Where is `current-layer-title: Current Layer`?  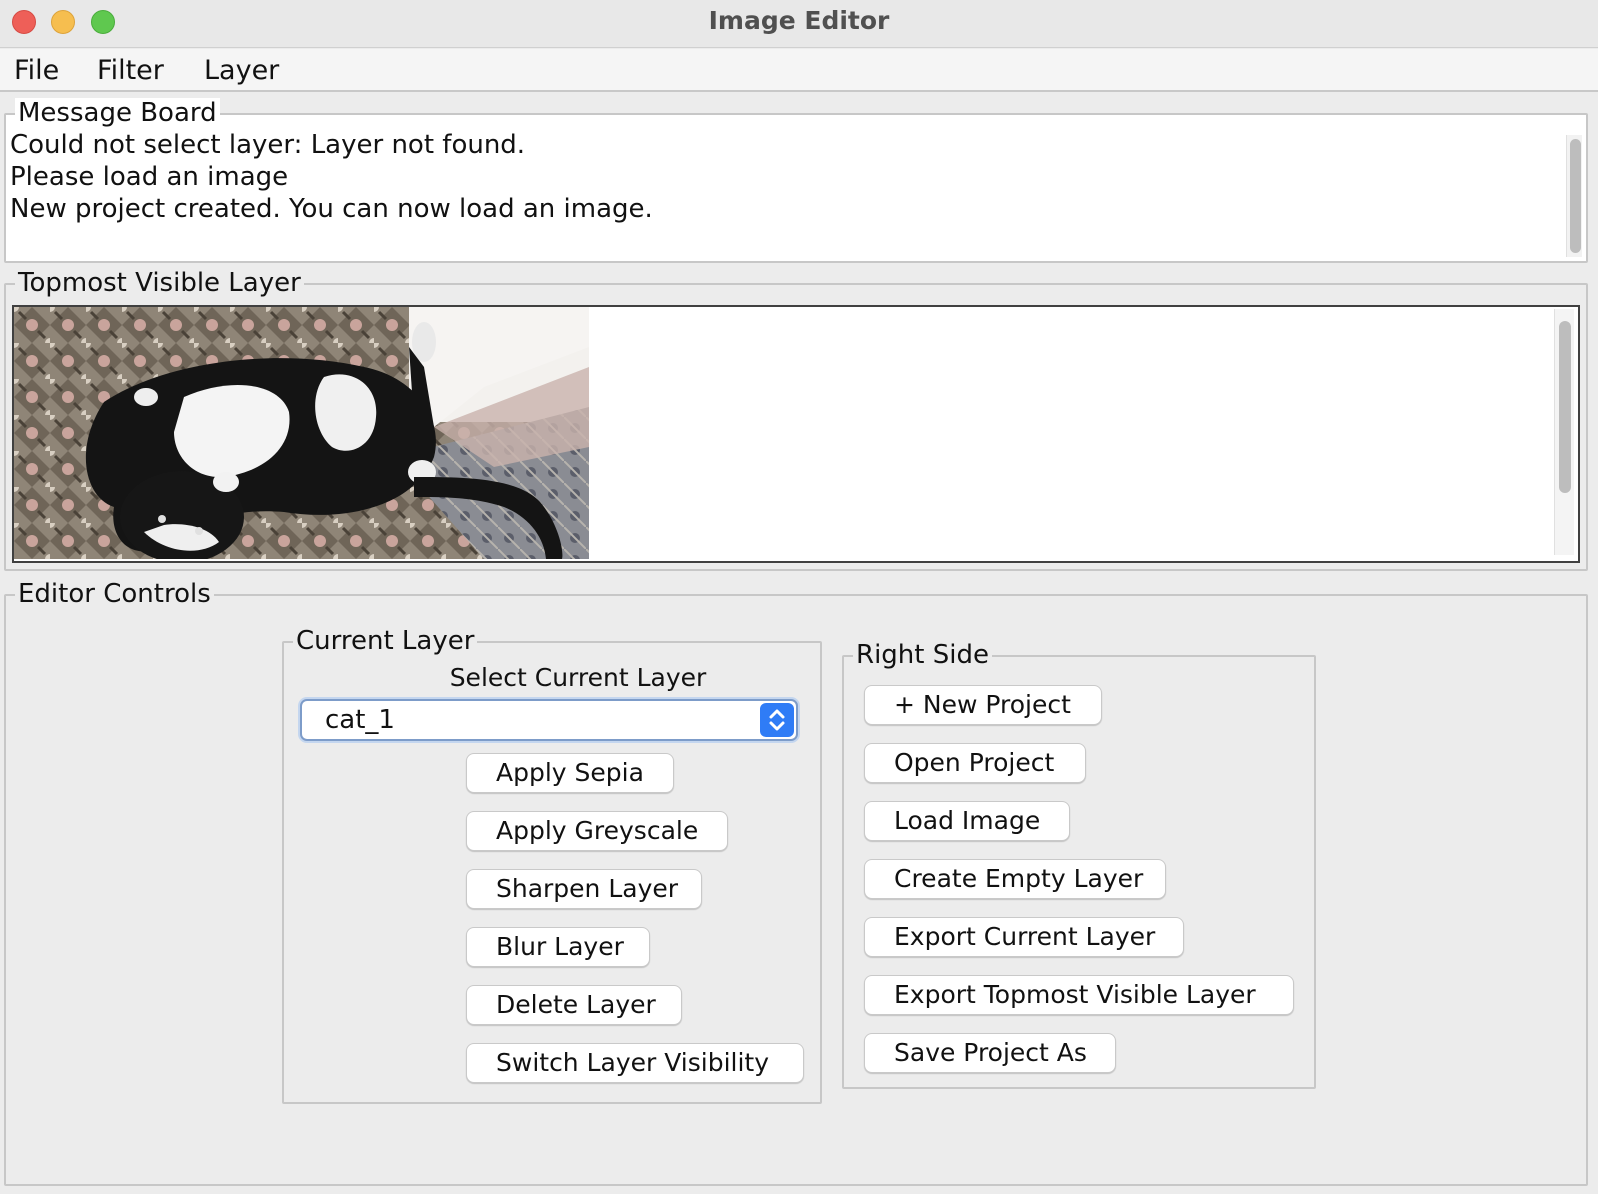
current-layer-title: Current Layer is located at coordinates (385, 641).